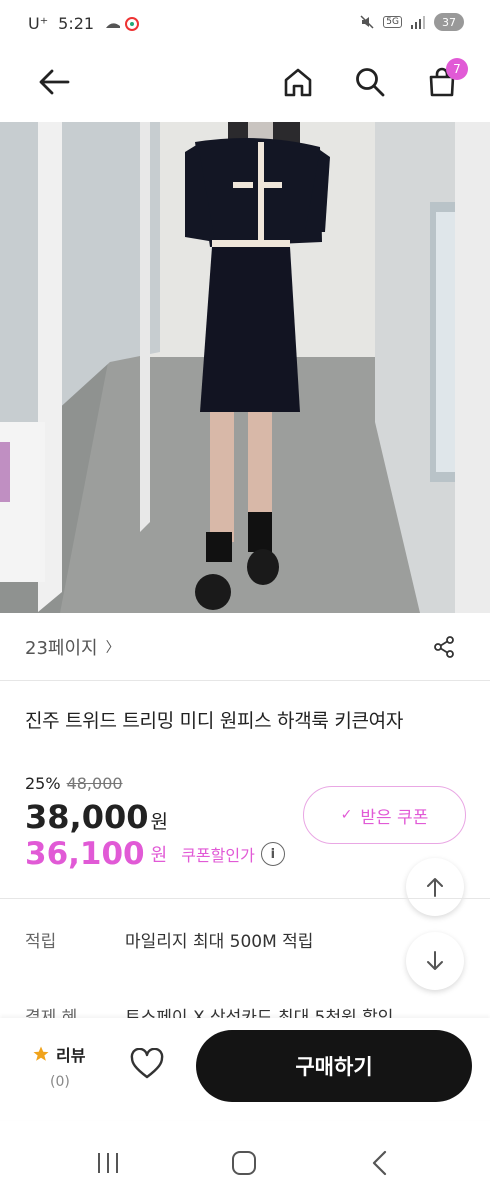 Image resolution: width=490 pixels, height=1200 pixels. What do you see at coordinates (367, 22) in the screenshot?
I see `mute-icon` at bounding box center [367, 22].